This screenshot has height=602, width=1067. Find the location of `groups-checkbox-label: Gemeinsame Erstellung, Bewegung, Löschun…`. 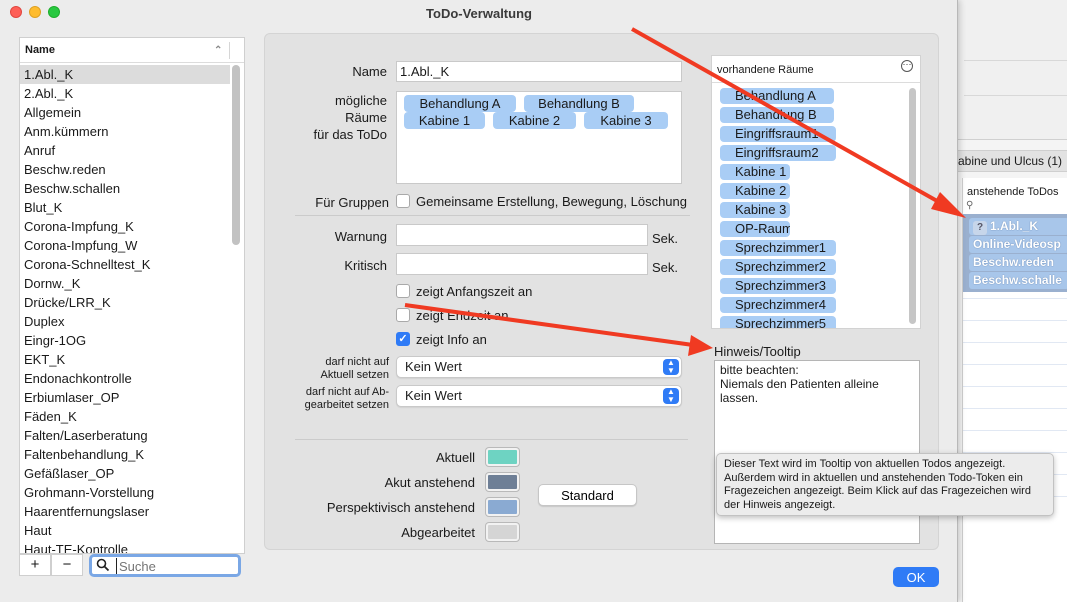

groups-checkbox-label: Gemeinsame Erstellung, Bewegung, Löschun… is located at coordinates (551, 201).